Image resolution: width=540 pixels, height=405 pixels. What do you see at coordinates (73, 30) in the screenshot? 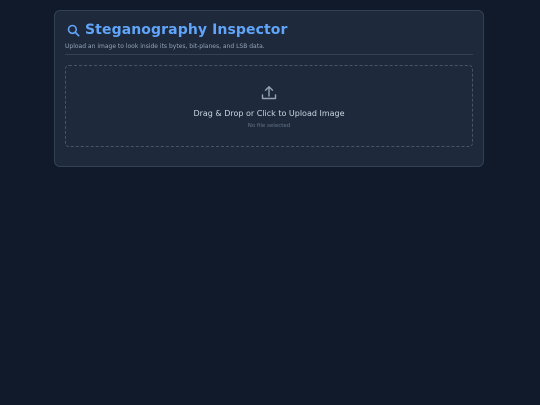
I see `search-icon` at bounding box center [73, 30].